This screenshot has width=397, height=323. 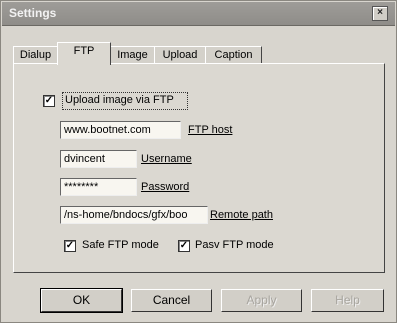 What do you see at coordinates (120, 130) in the screenshot?
I see `ftp-host-field: www.bootnet.com` at bounding box center [120, 130].